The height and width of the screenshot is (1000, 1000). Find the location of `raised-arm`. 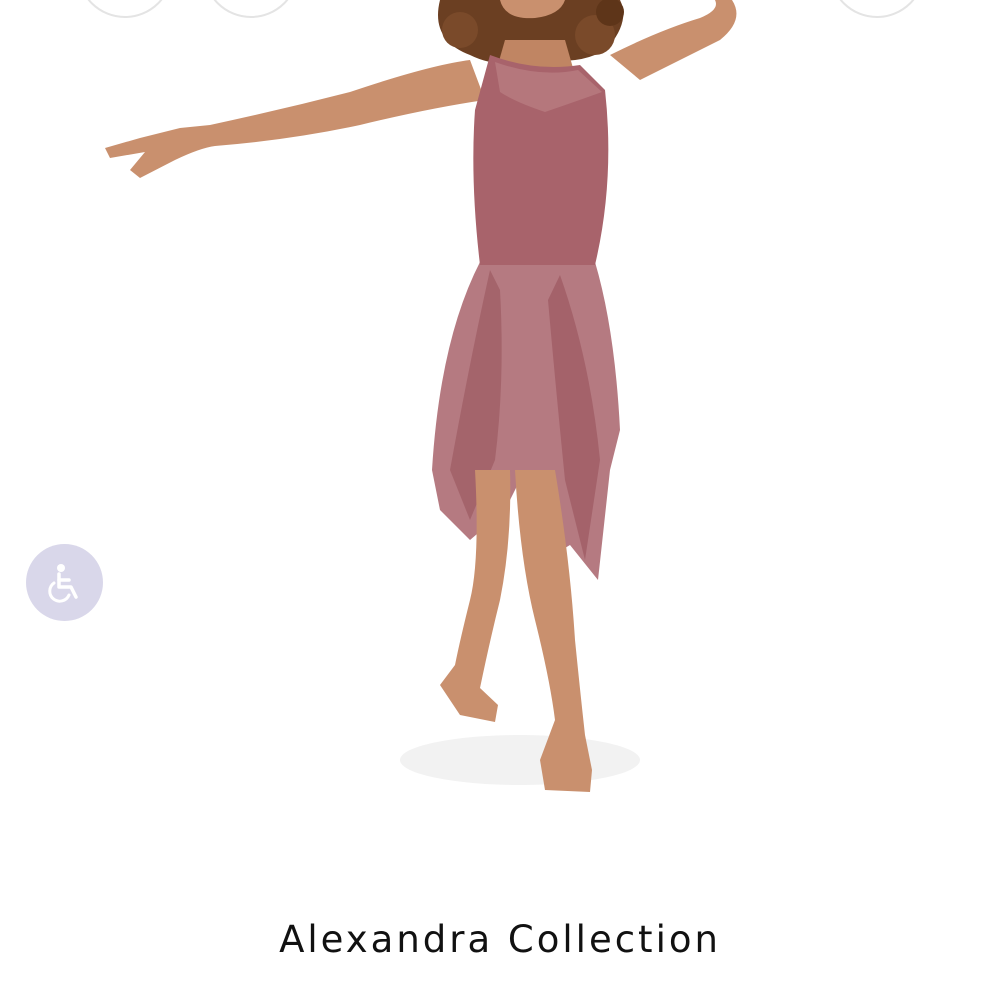

raised-arm is located at coordinates (673, 40).